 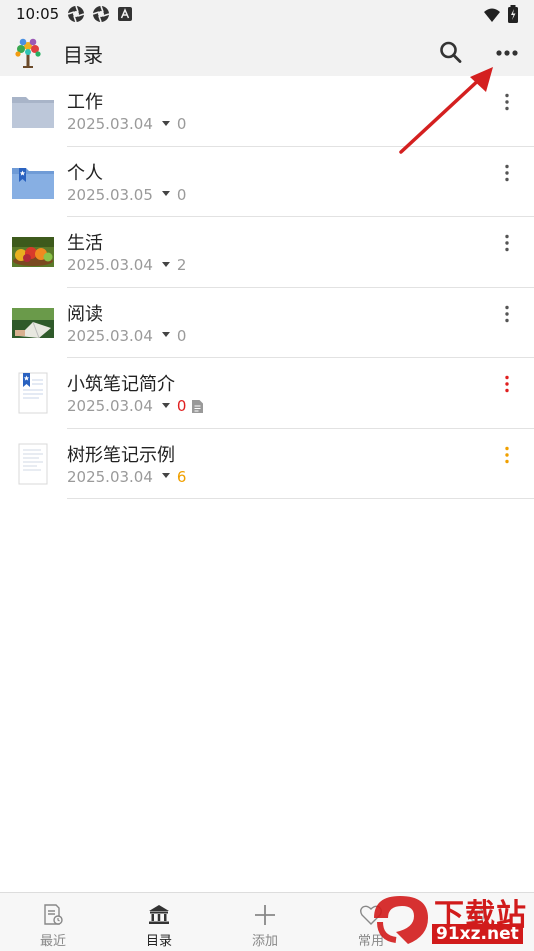 I want to click on more-horizontal-icon, so click(x=507, y=53).